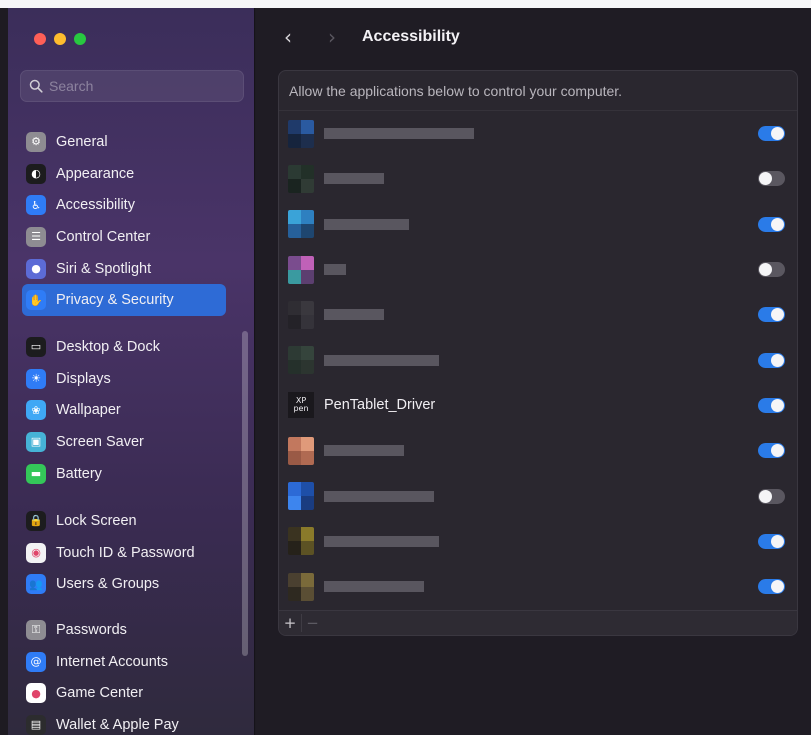 The width and height of the screenshot is (811, 735). I want to click on sidebar-item-accessibility: ♿ Accessibility, so click(124, 205).